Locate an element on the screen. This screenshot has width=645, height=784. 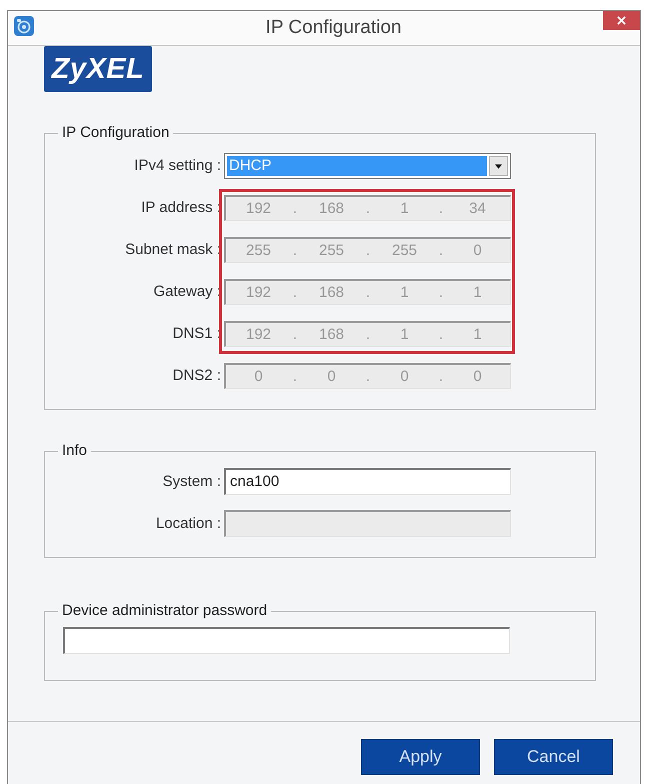
apply-button: Apply is located at coordinates (420, 757).